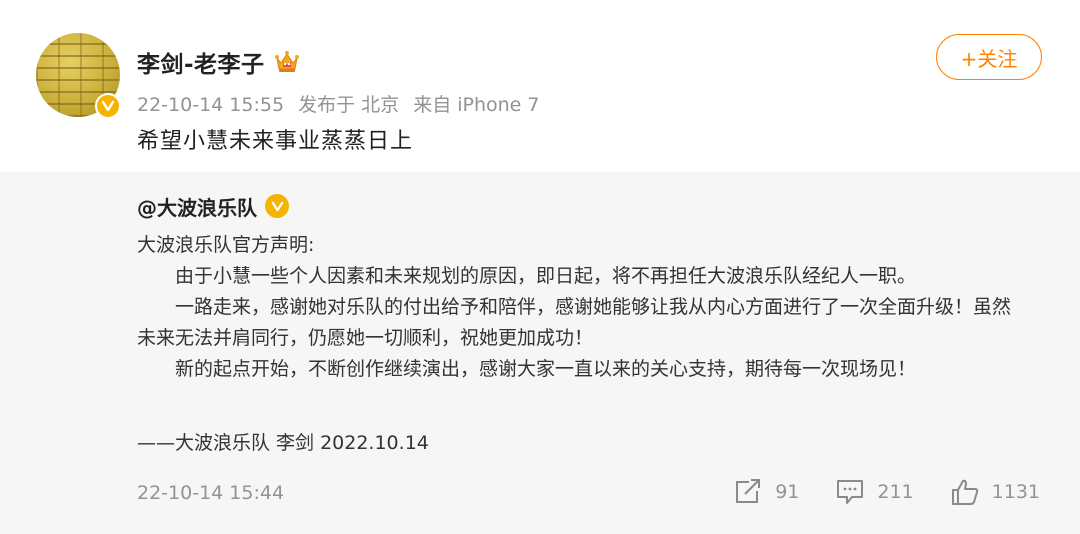  Describe the element at coordinates (766, 492) in the screenshot. I see `repost-button: 91` at that location.